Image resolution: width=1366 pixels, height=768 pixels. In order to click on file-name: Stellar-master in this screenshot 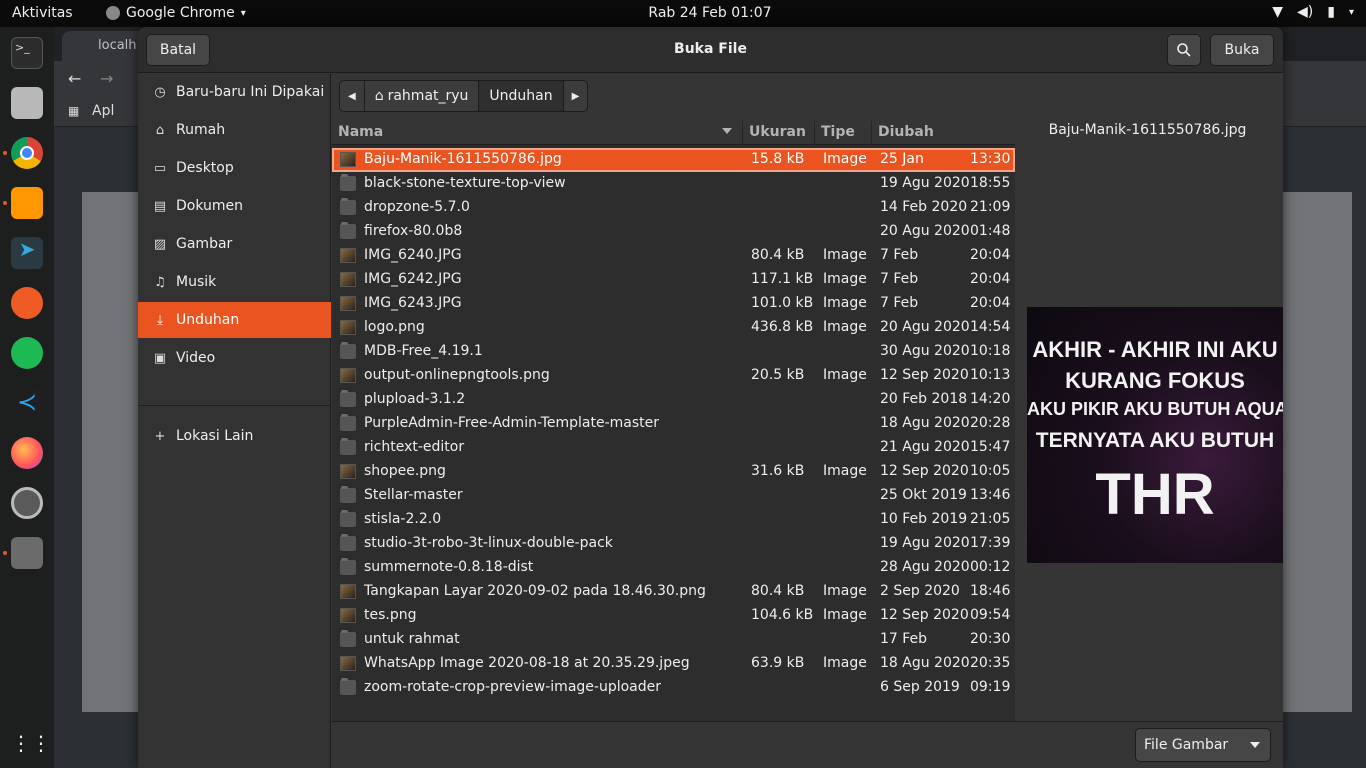, I will do `click(413, 495)`.